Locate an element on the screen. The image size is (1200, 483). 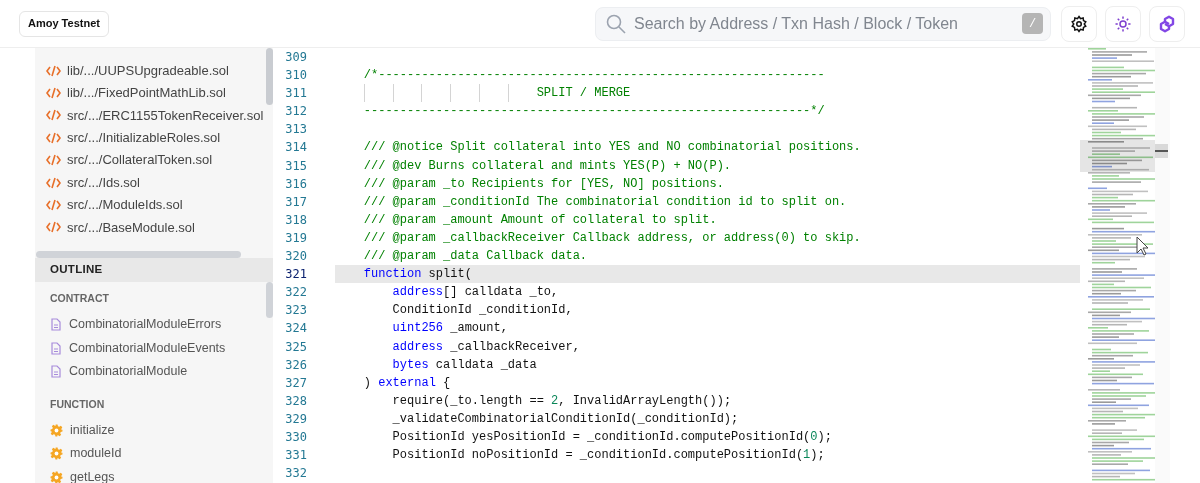
code-line: uint256 _amount, is located at coordinates (449, 328).